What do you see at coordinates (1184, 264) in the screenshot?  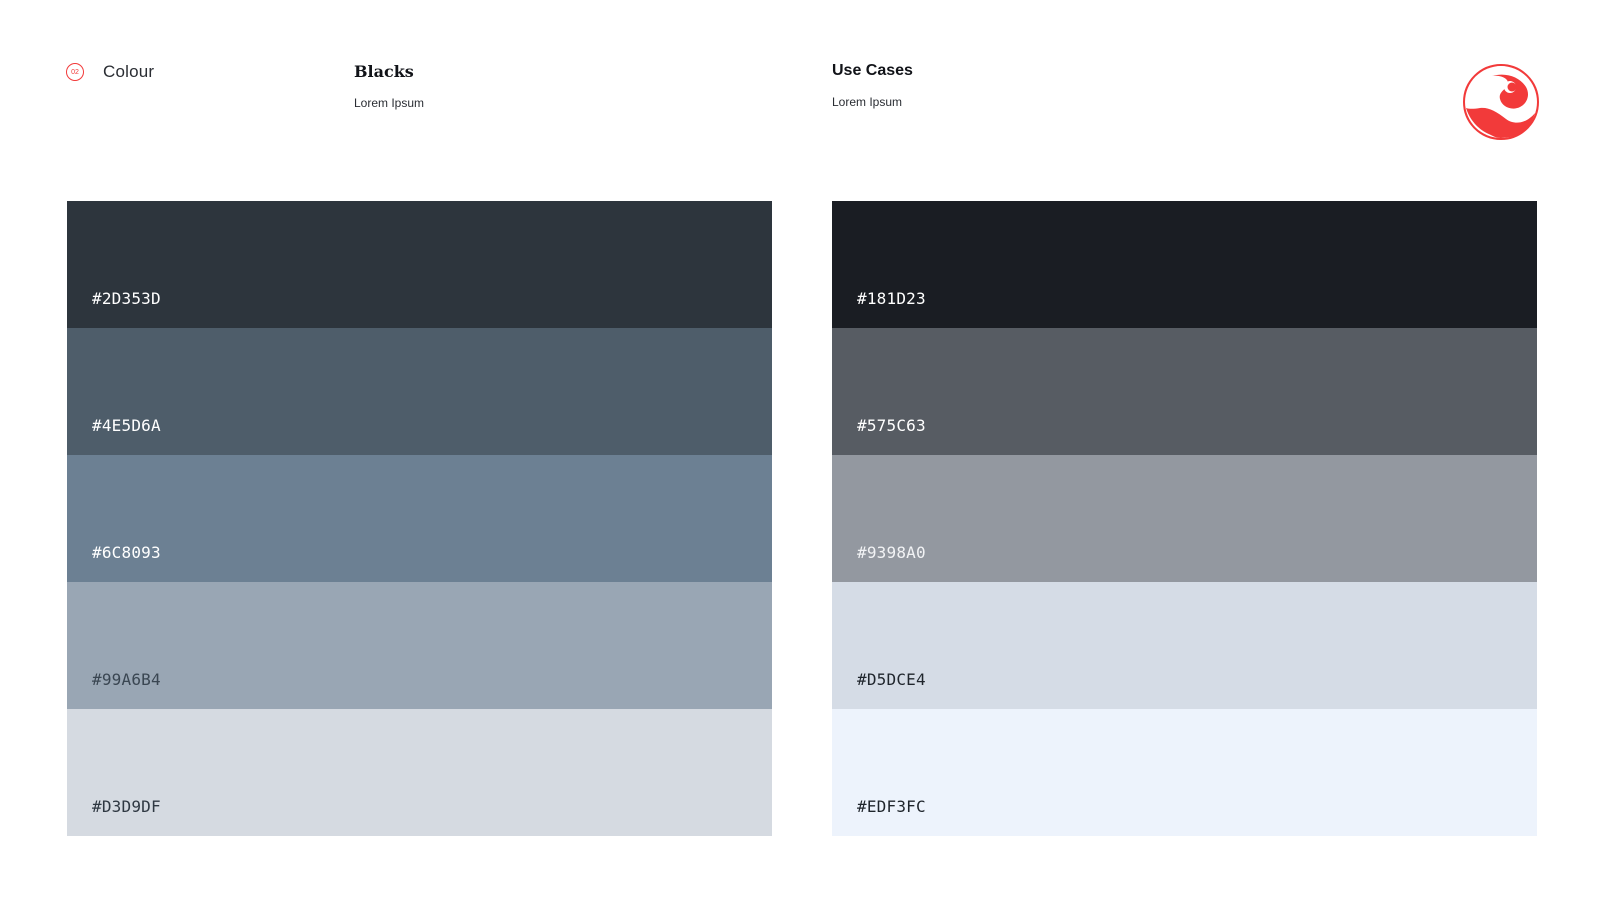 I see `swatch: #181D23` at bounding box center [1184, 264].